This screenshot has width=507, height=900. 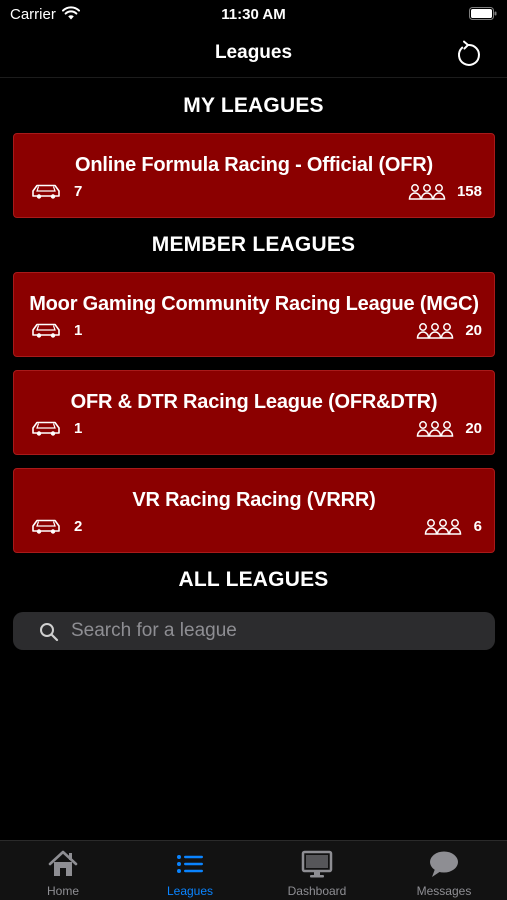 What do you see at coordinates (468, 54) in the screenshot?
I see `refresh-icon` at bounding box center [468, 54].